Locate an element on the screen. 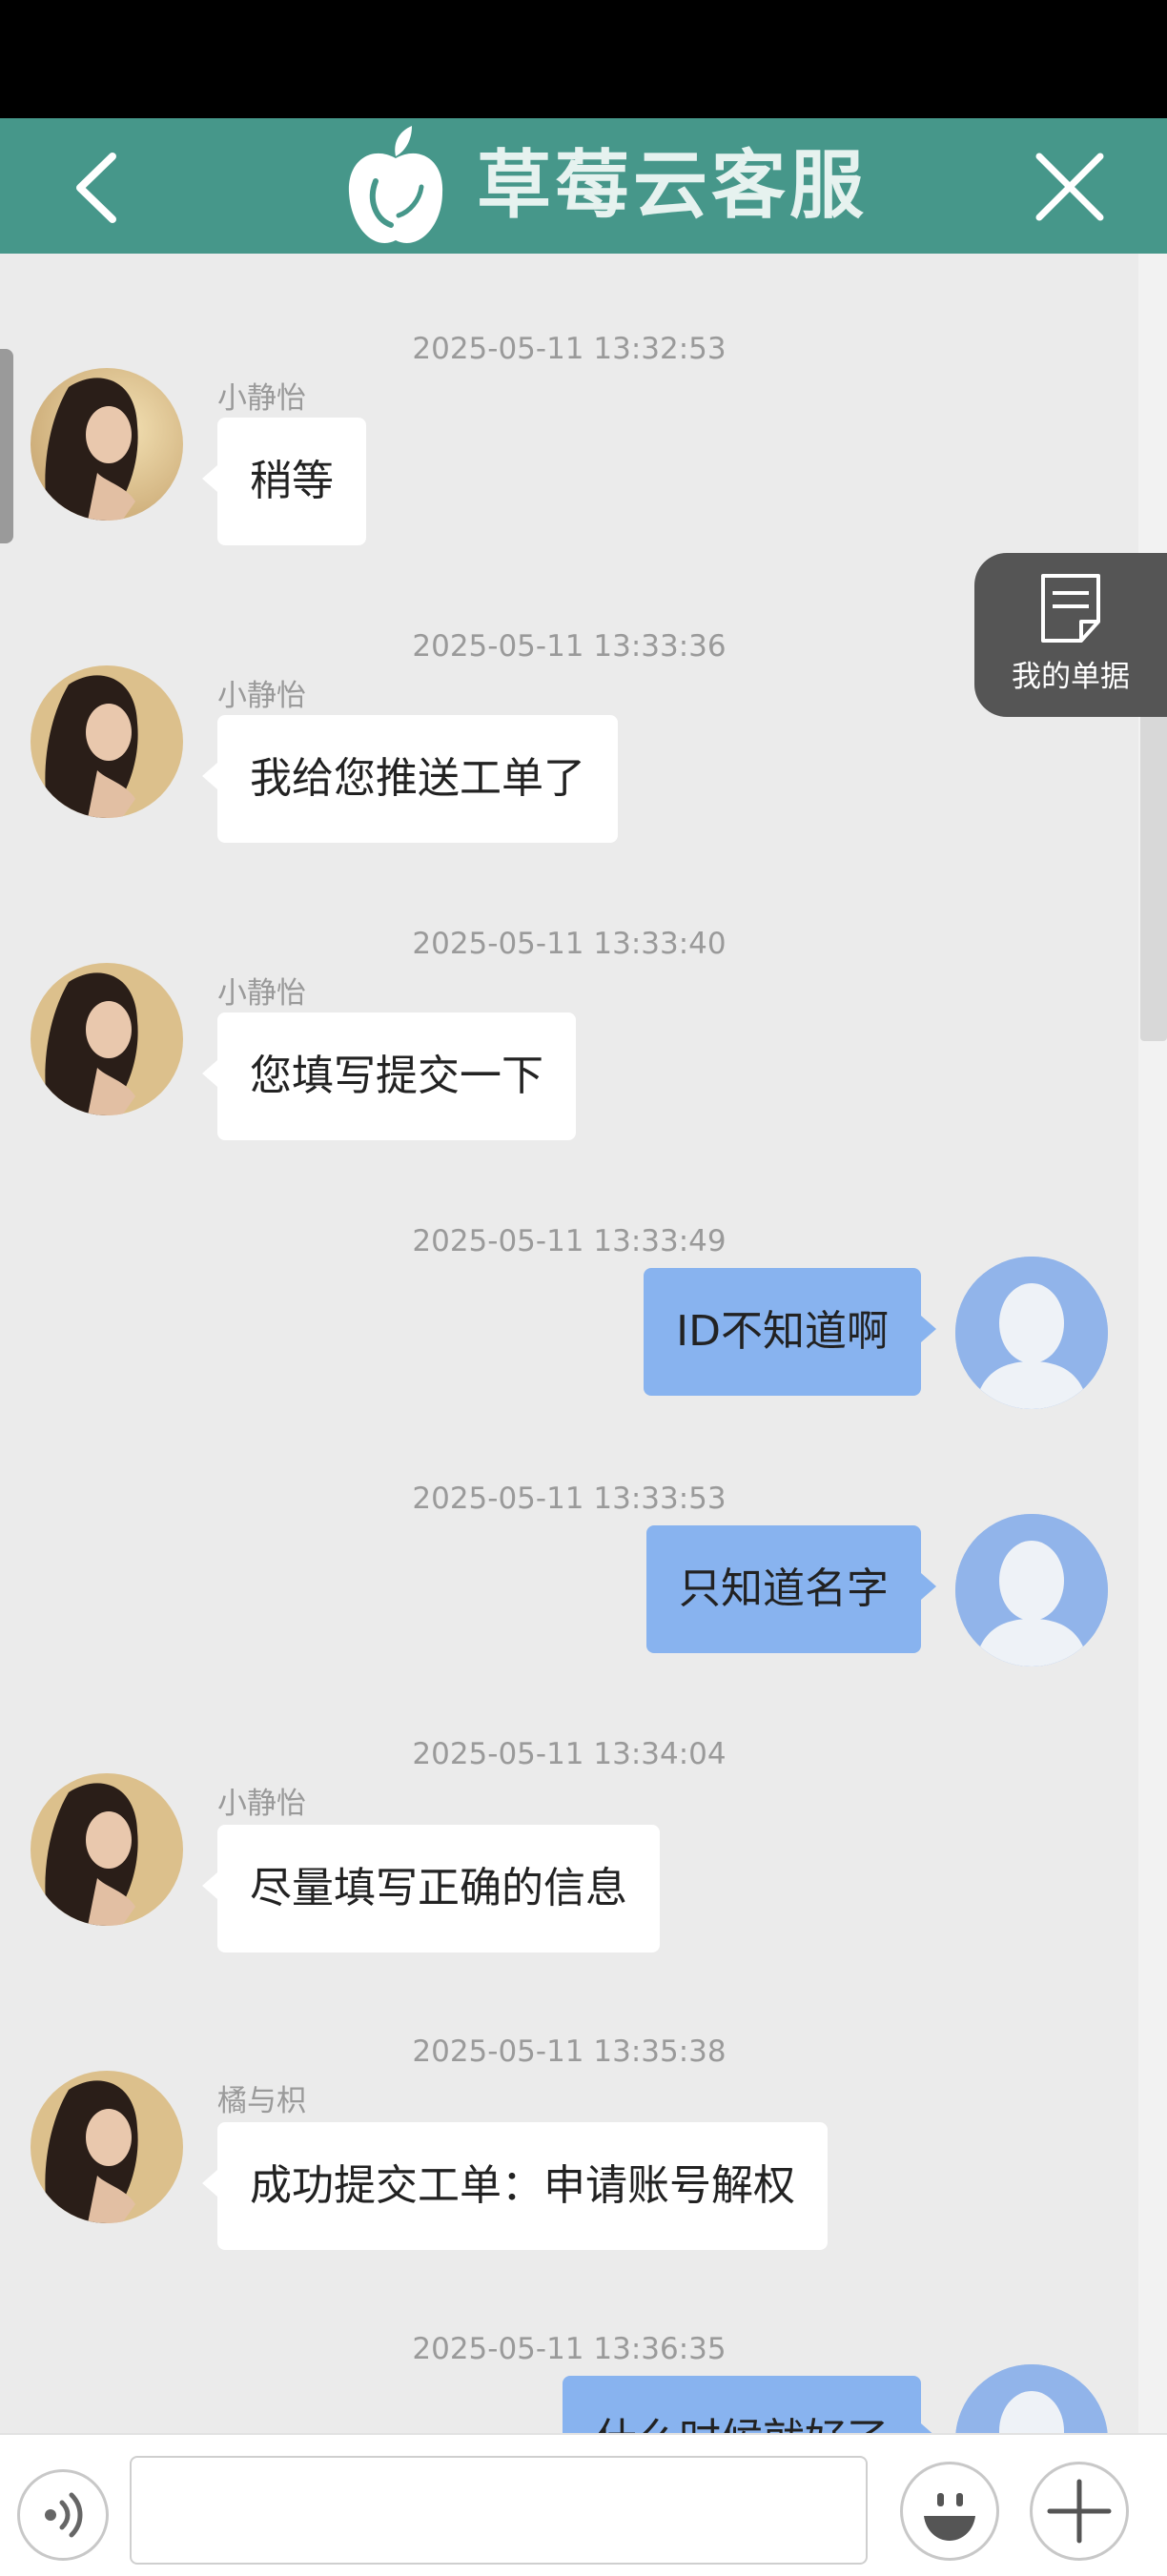  close-button is located at coordinates (1070, 187).